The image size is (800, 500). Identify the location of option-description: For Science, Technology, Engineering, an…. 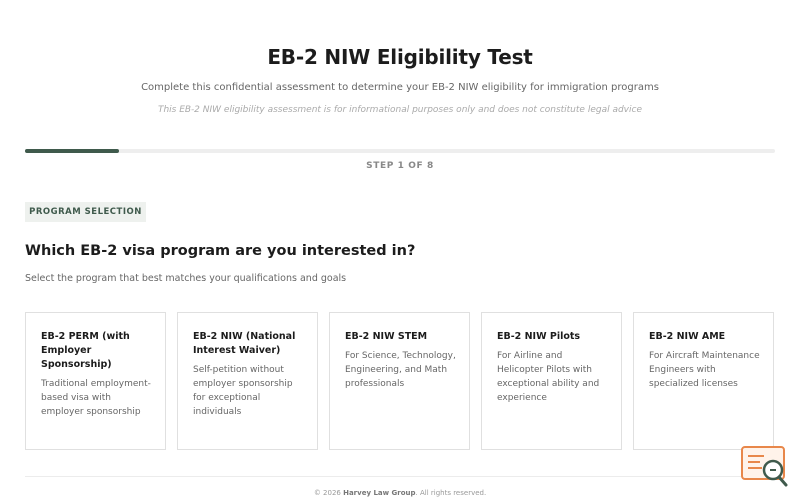
(400, 370).